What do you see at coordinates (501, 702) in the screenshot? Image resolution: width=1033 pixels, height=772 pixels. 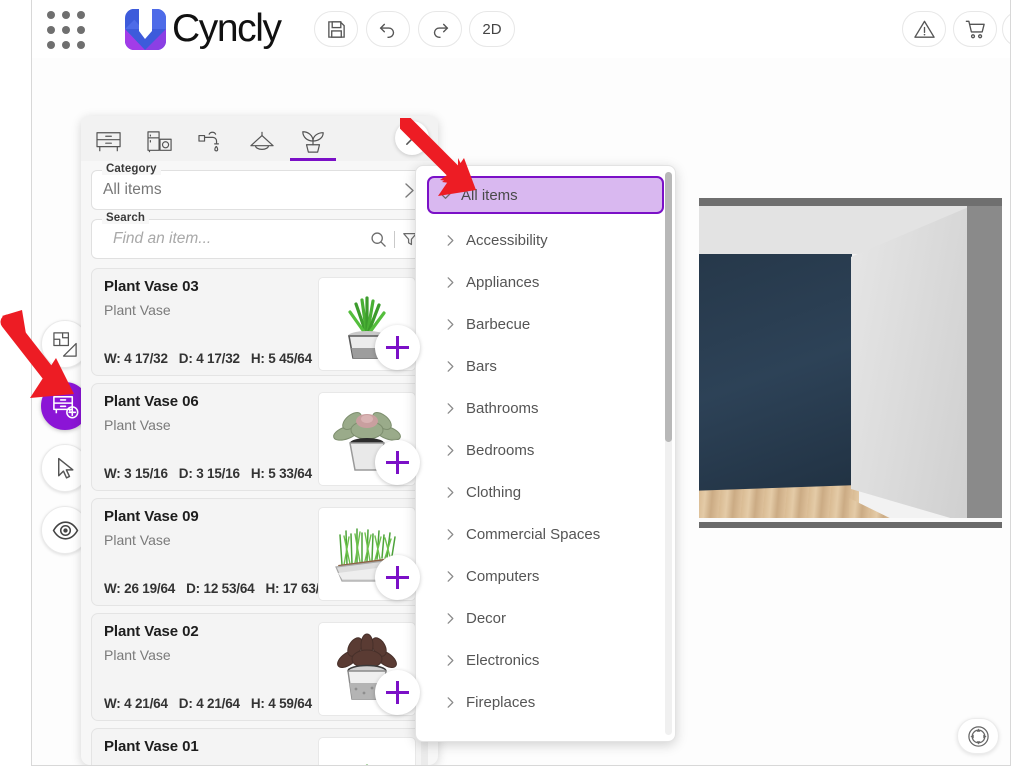 I see `category-item-label: Fireplaces` at bounding box center [501, 702].